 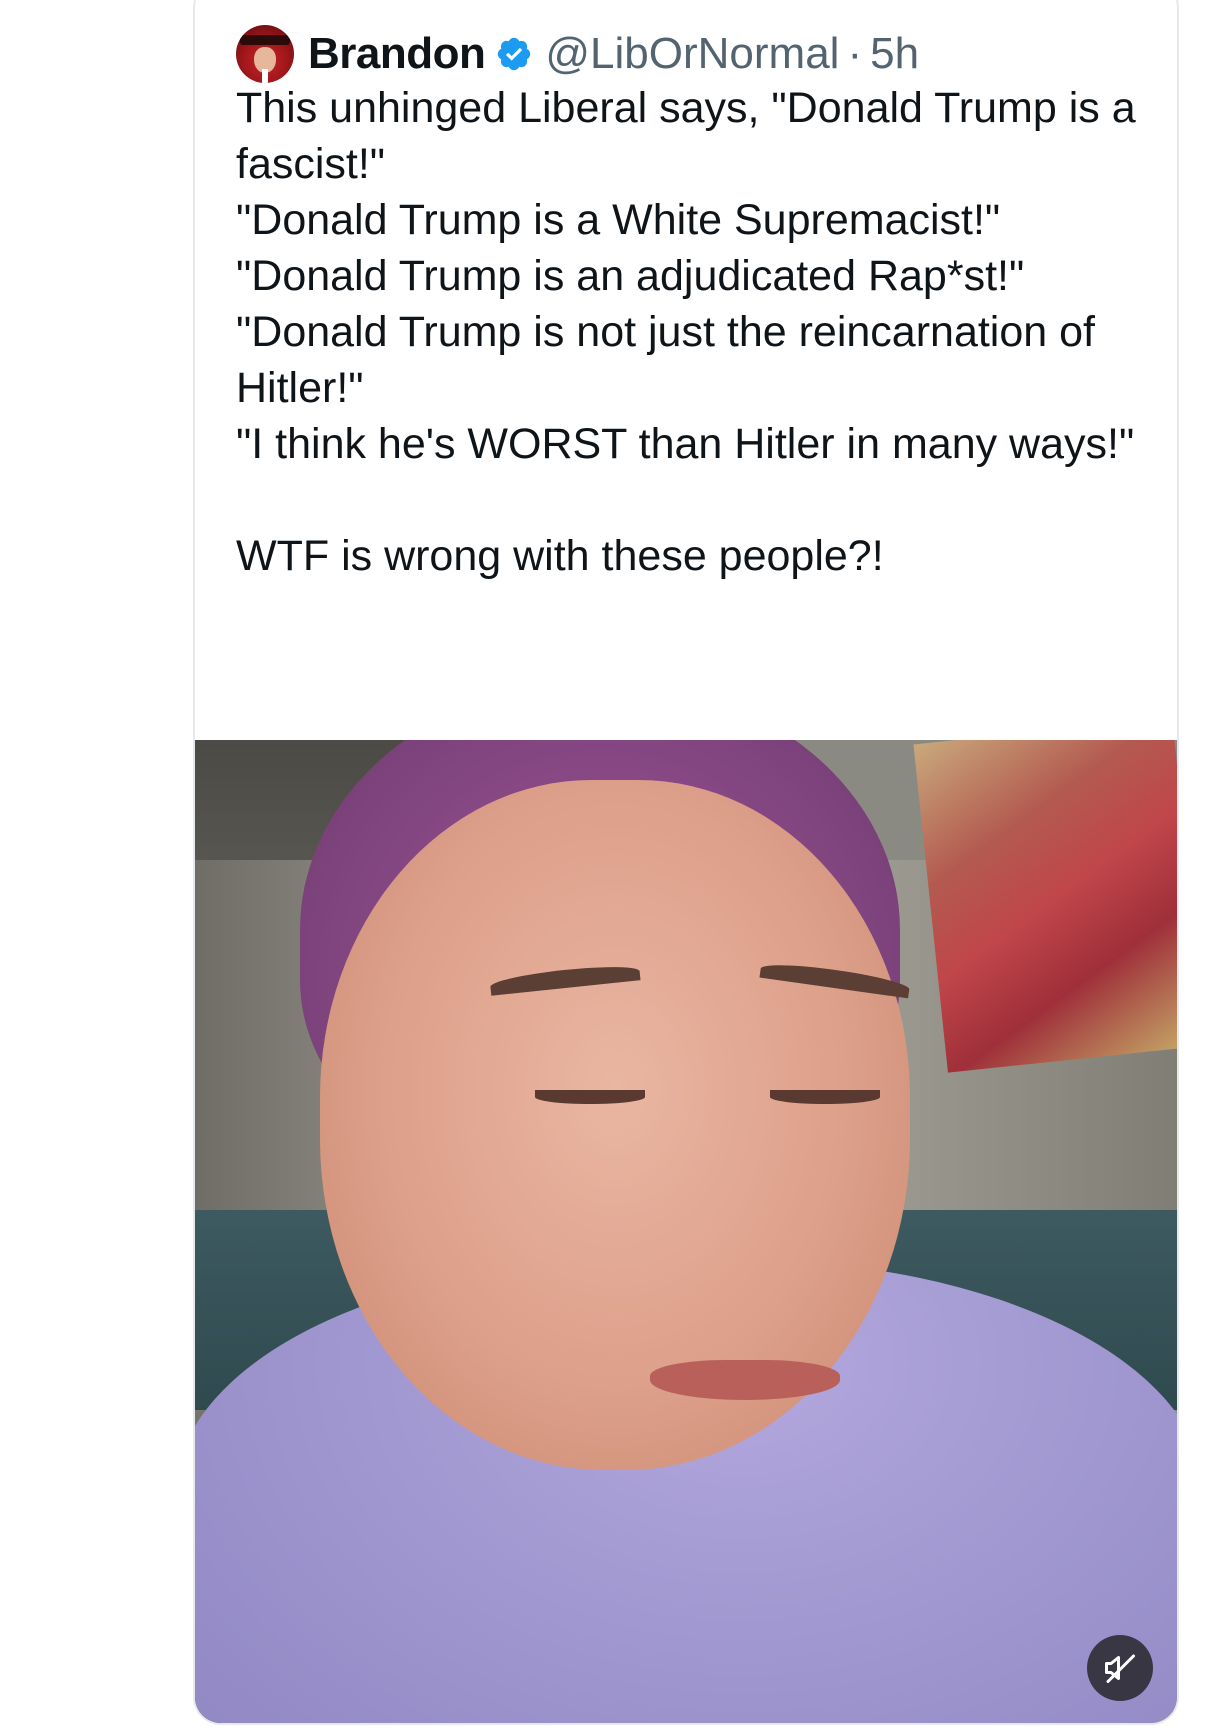 I want to click on author-avatar, so click(x=265, y=54).